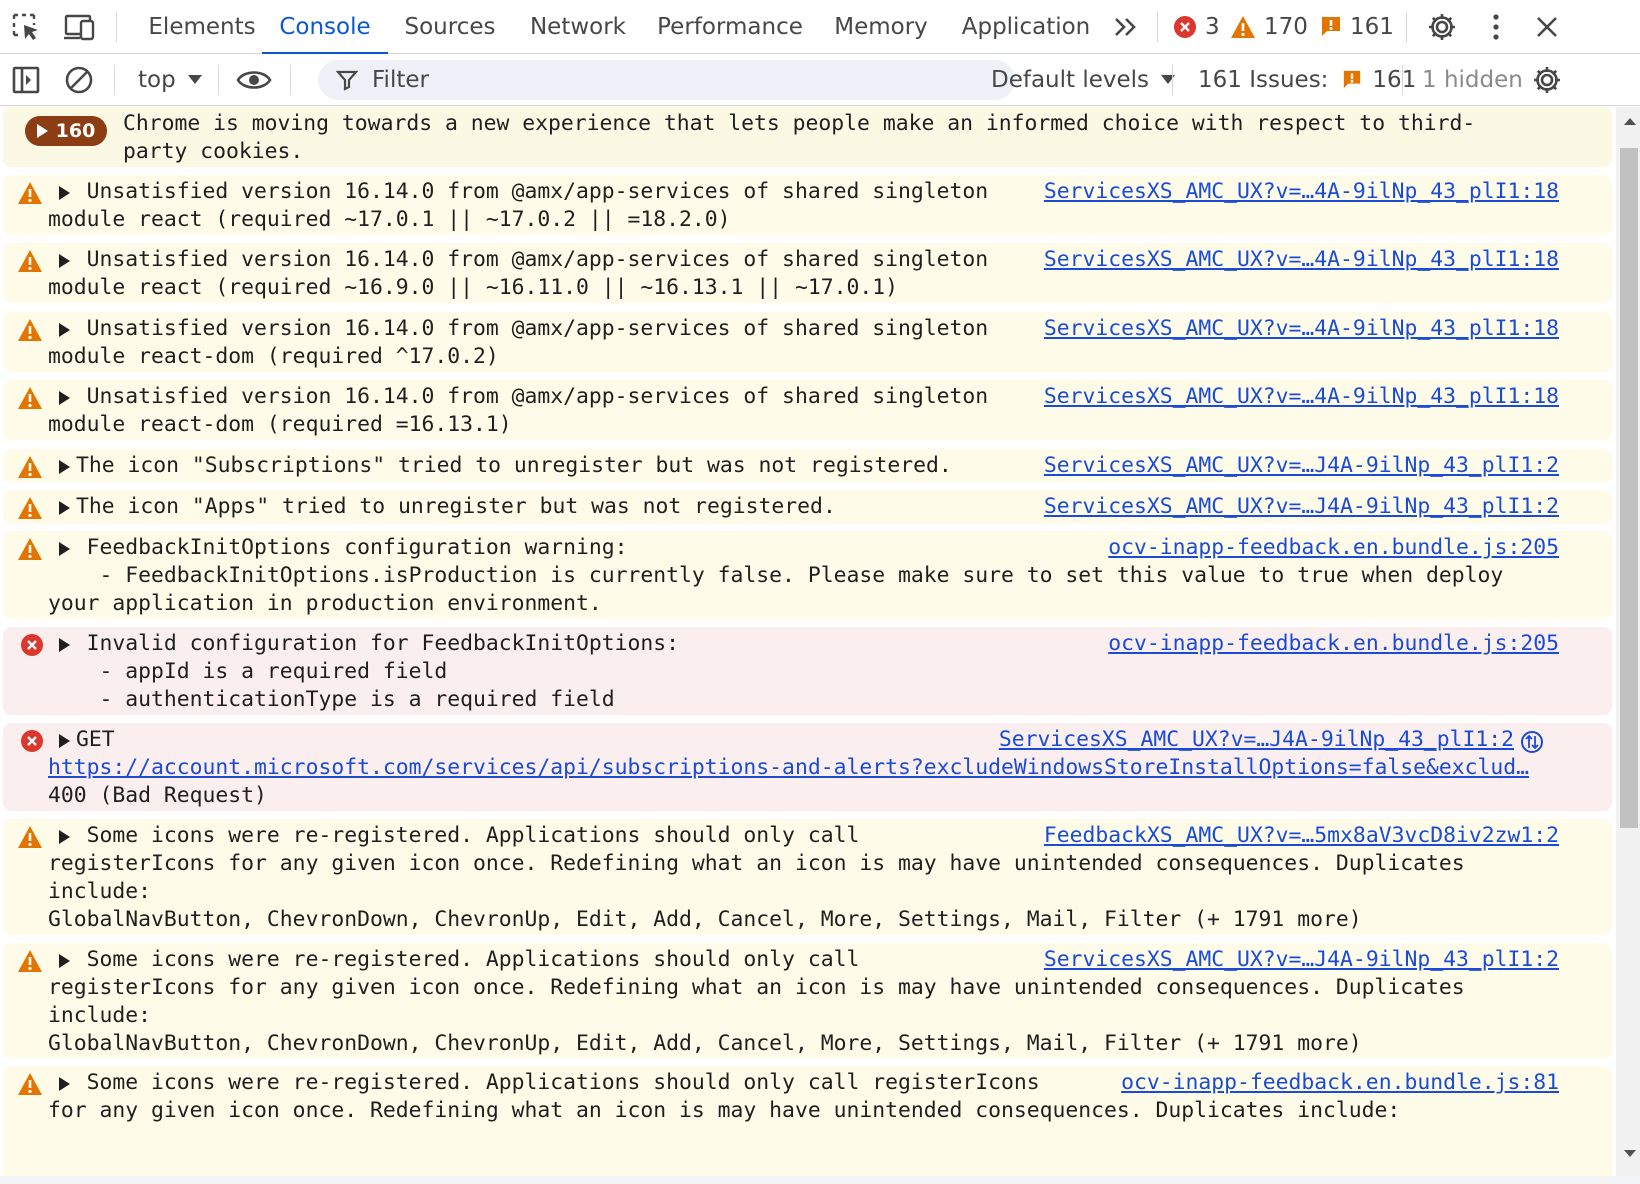 The height and width of the screenshot is (1184, 1640). I want to click on issues-count-label: 161, so click(1372, 27).